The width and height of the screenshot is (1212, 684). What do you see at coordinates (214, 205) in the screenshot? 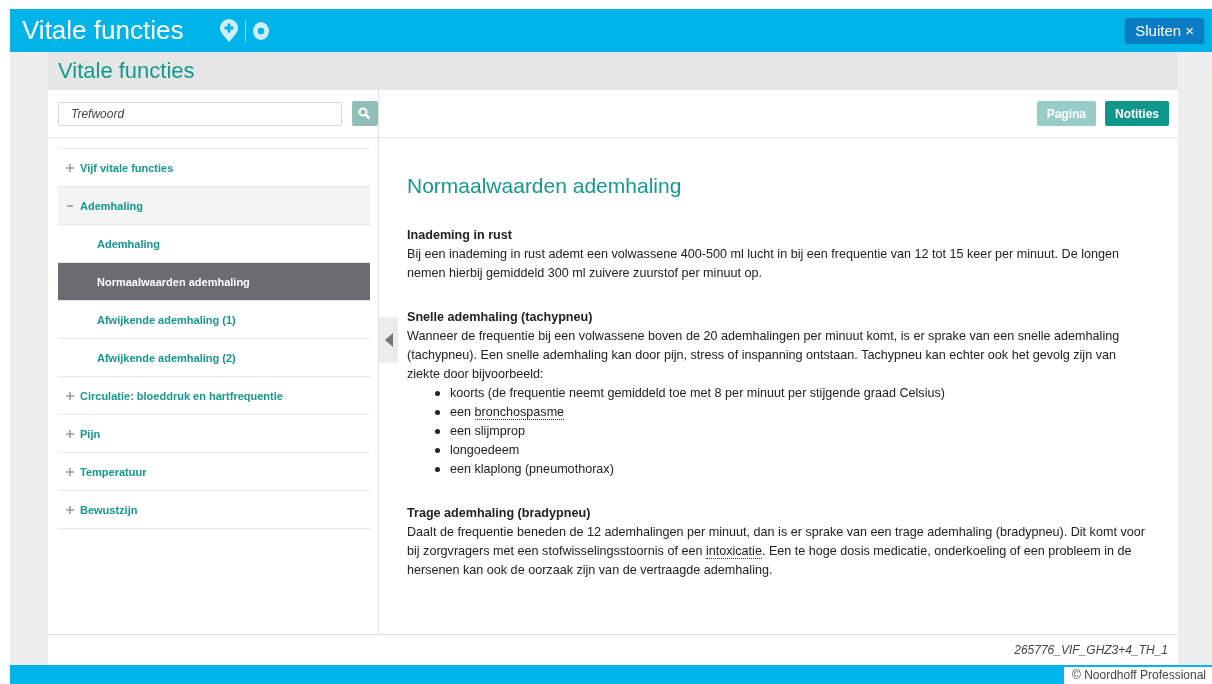
I see `tree-item: Ademhaling` at bounding box center [214, 205].